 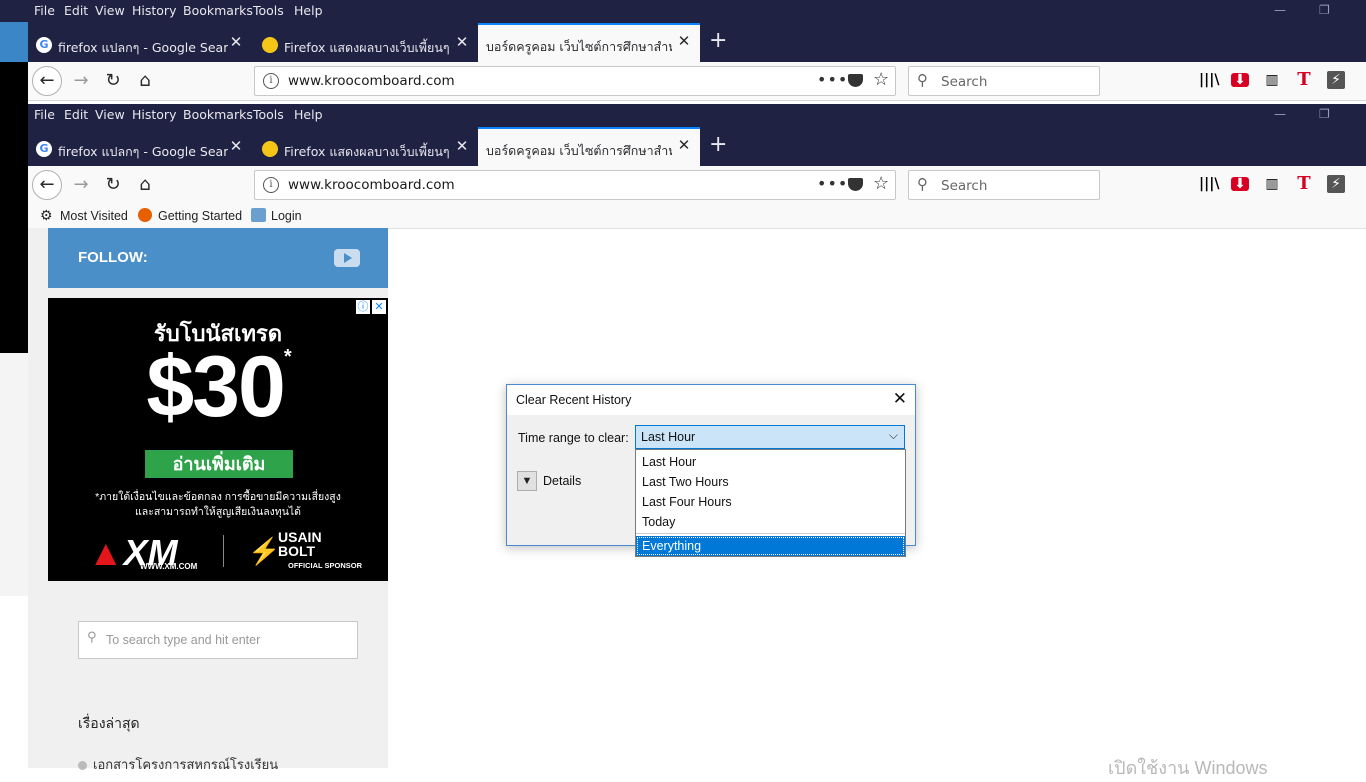 What do you see at coordinates (218, 640) in the screenshot?
I see `site-search-input: ⚲ To search type and hit enter` at bounding box center [218, 640].